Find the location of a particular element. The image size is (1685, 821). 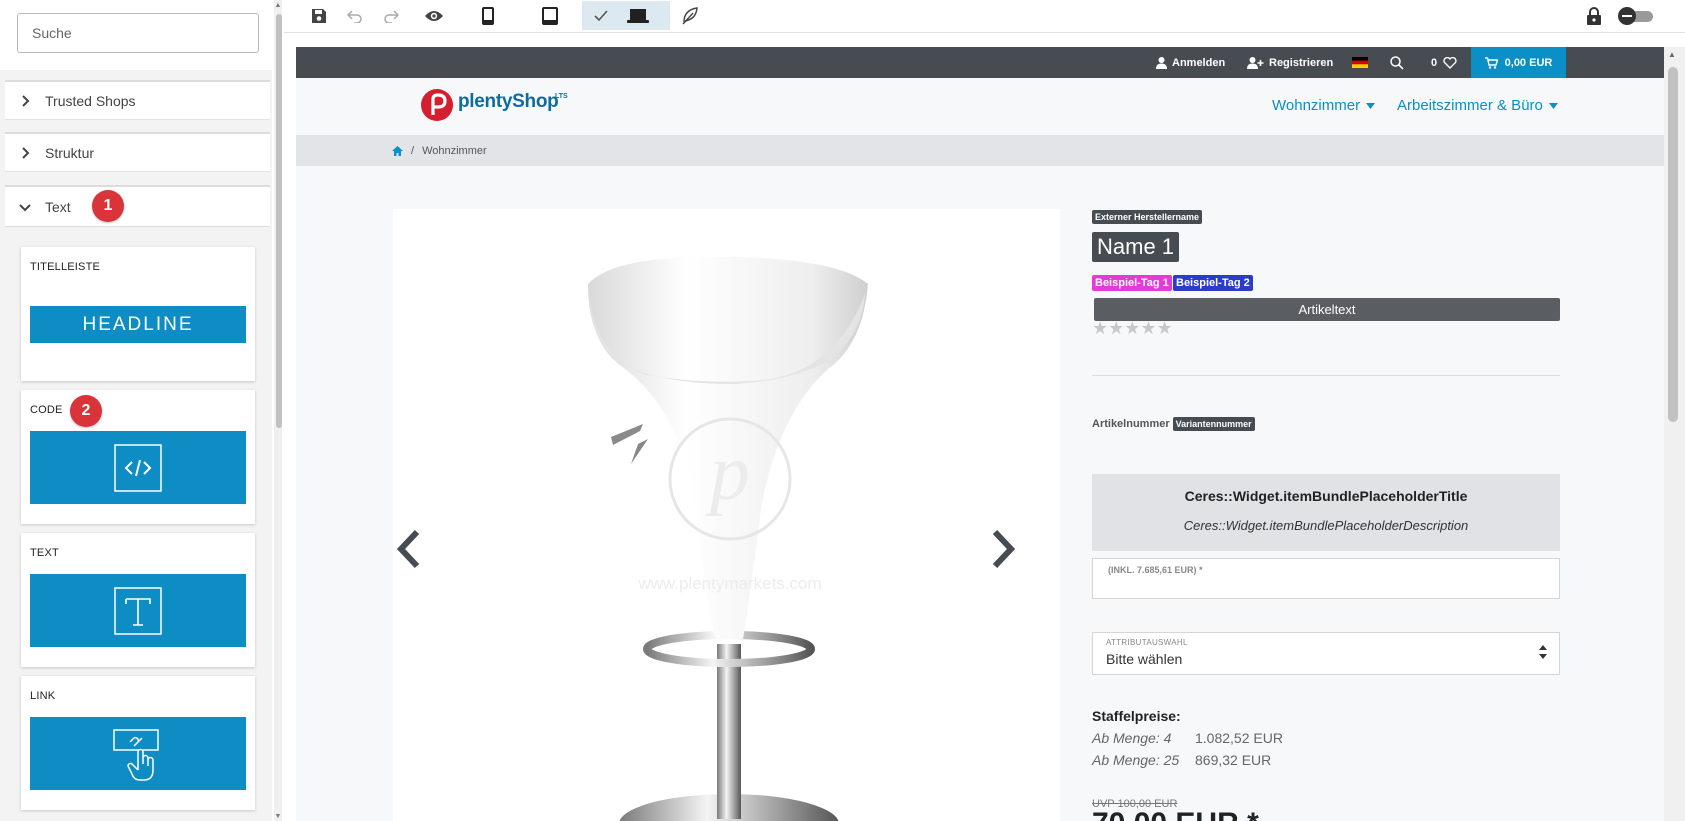

rating-stars: ★★★★★ is located at coordinates (1132, 328).